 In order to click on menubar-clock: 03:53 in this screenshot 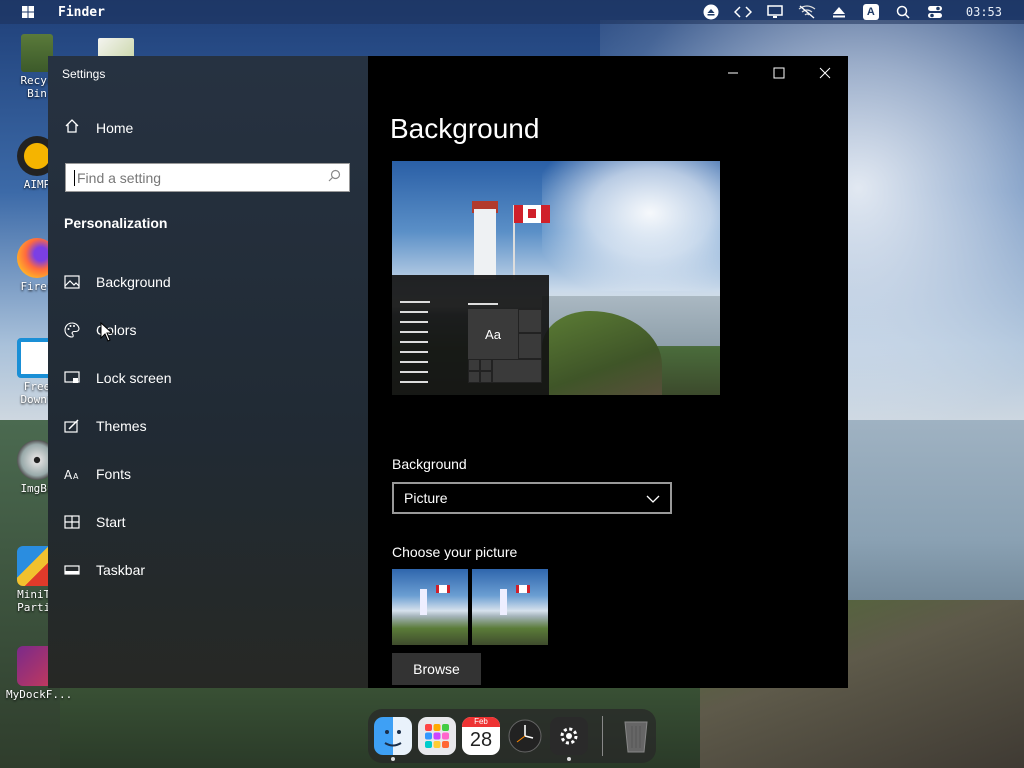, I will do `click(984, 12)`.